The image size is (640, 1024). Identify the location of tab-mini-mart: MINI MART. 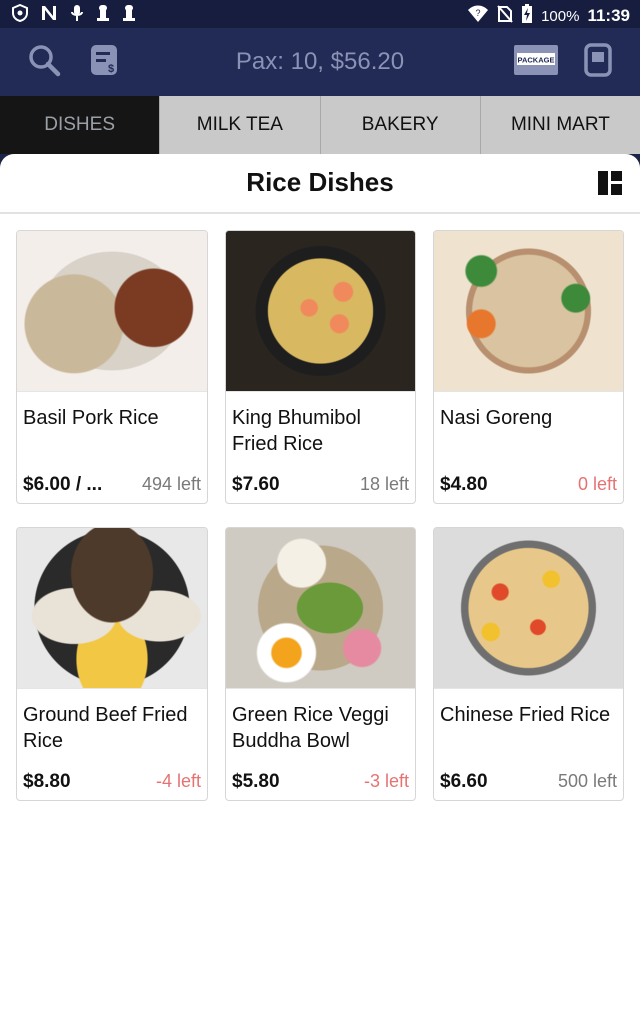
(559, 125).